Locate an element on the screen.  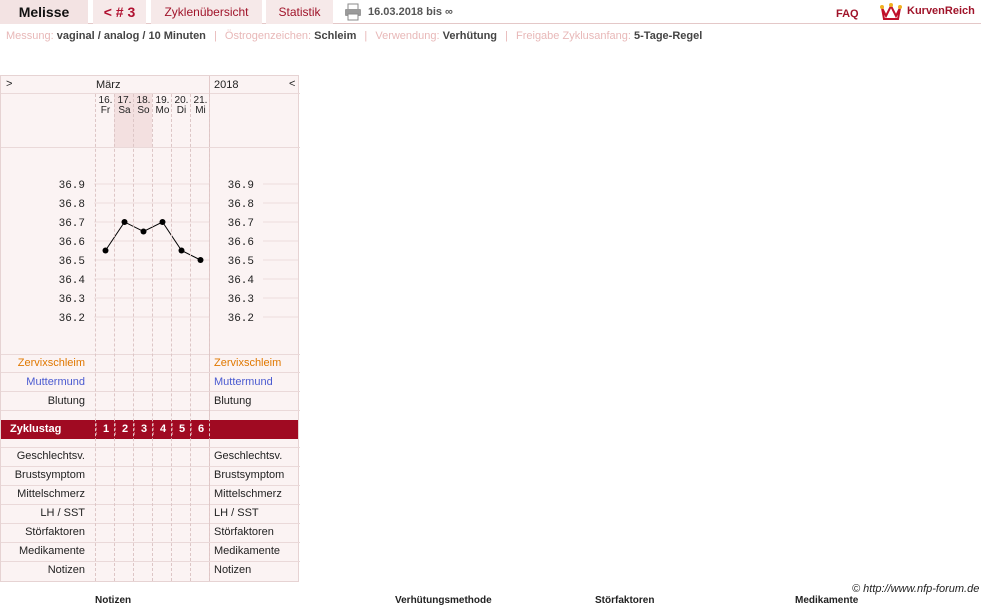
day-weekday: Fr is located at coordinates (105, 110).